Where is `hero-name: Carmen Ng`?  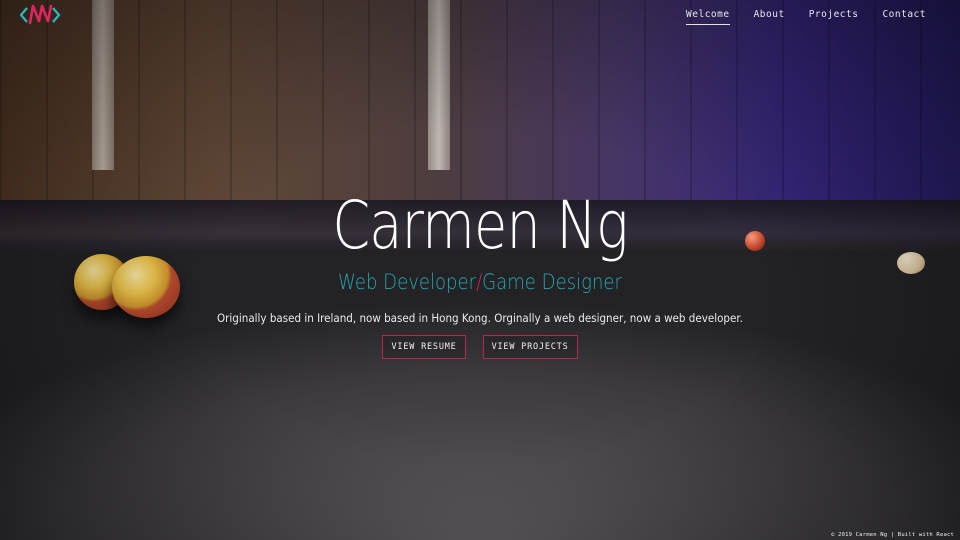 hero-name: Carmen Ng is located at coordinates (480, 225).